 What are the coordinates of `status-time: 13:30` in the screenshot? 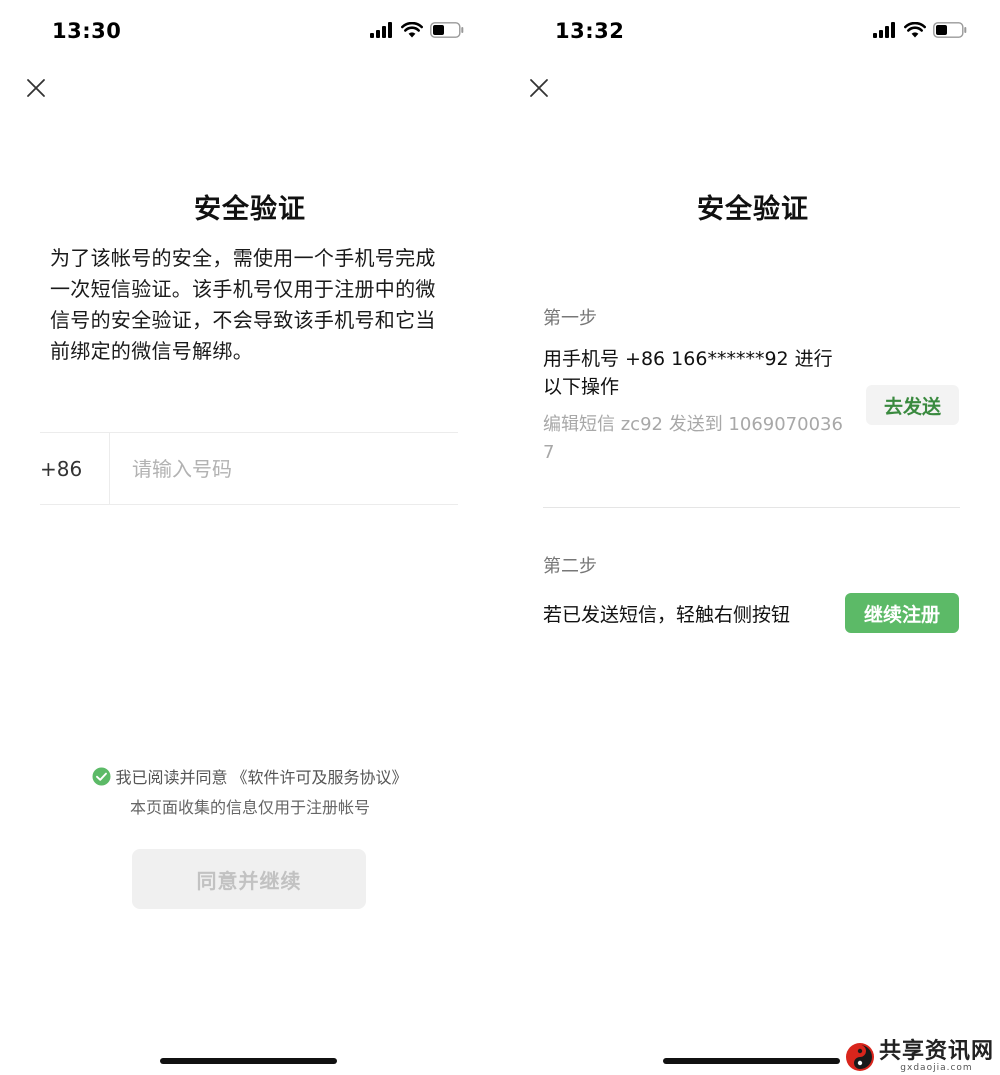 It's located at (87, 31).